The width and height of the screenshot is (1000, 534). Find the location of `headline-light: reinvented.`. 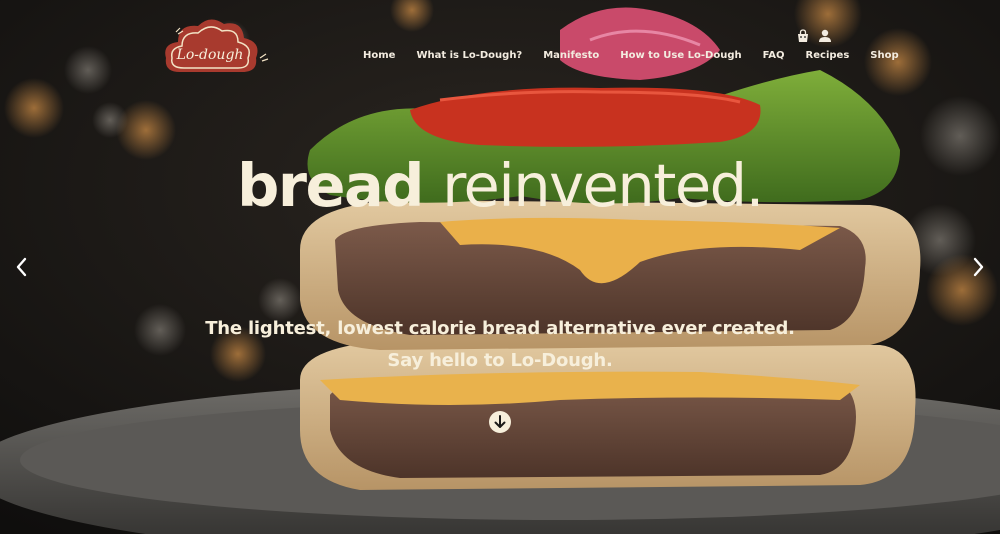

headline-light: reinvented. is located at coordinates (603, 185).